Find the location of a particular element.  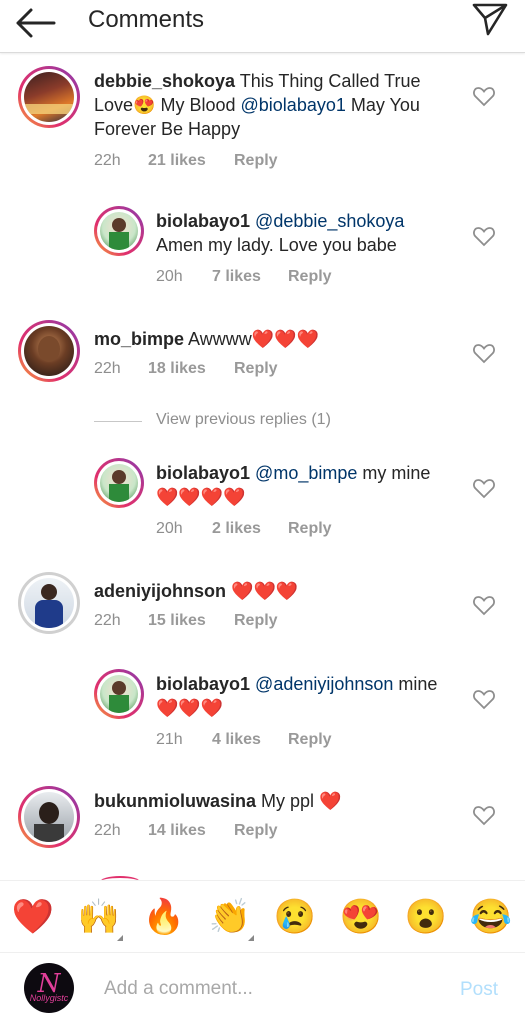

comment-text: adeniyijohnson ❤️❤️❤️ is located at coordinates (264, 591).